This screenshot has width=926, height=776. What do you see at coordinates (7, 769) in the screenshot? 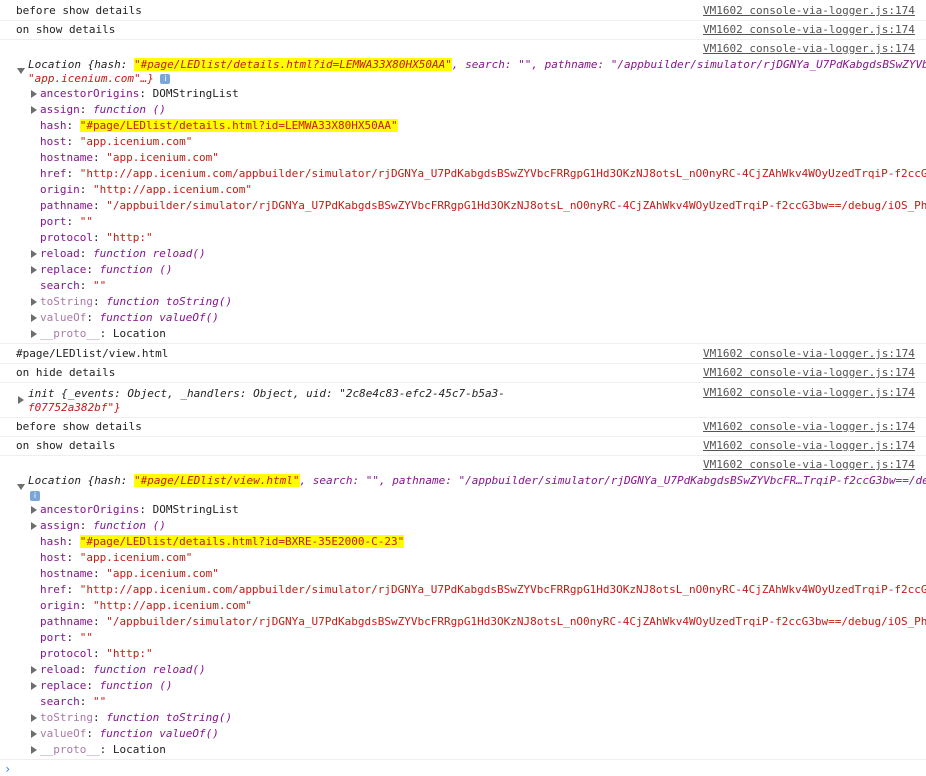
I see `console-prompt-icon: ›` at bounding box center [7, 769].